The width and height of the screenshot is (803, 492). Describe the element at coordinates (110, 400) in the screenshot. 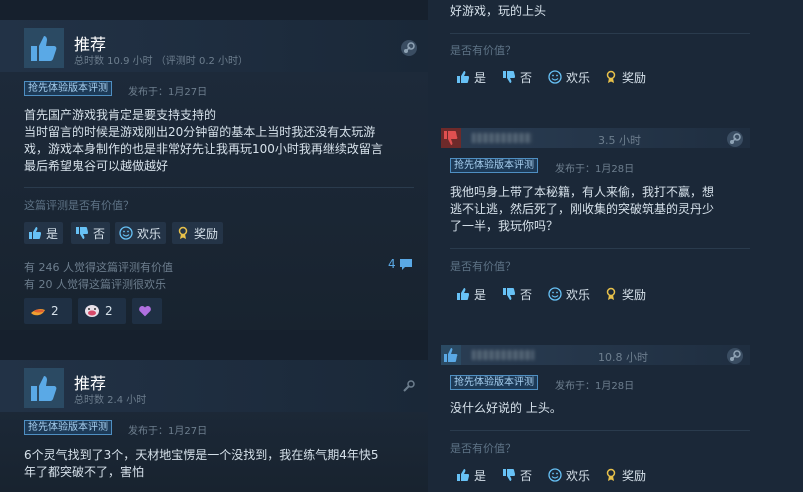

I see `review-hours: 总时数 2.4 小时` at that location.